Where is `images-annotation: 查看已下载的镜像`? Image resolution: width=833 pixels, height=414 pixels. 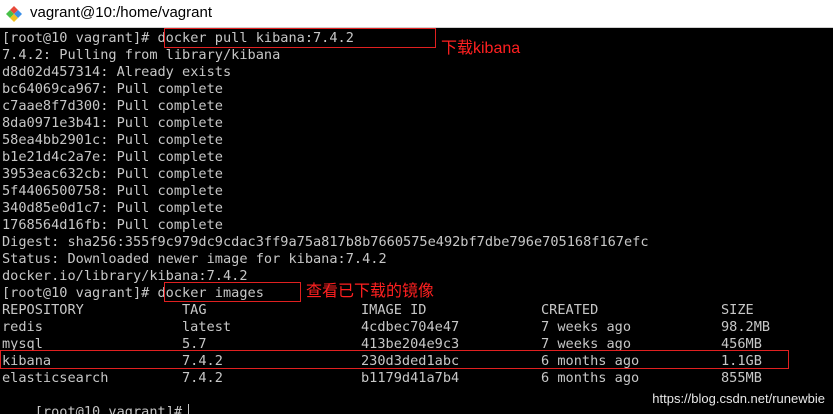 images-annotation: 查看已下载的镜像 is located at coordinates (370, 291).